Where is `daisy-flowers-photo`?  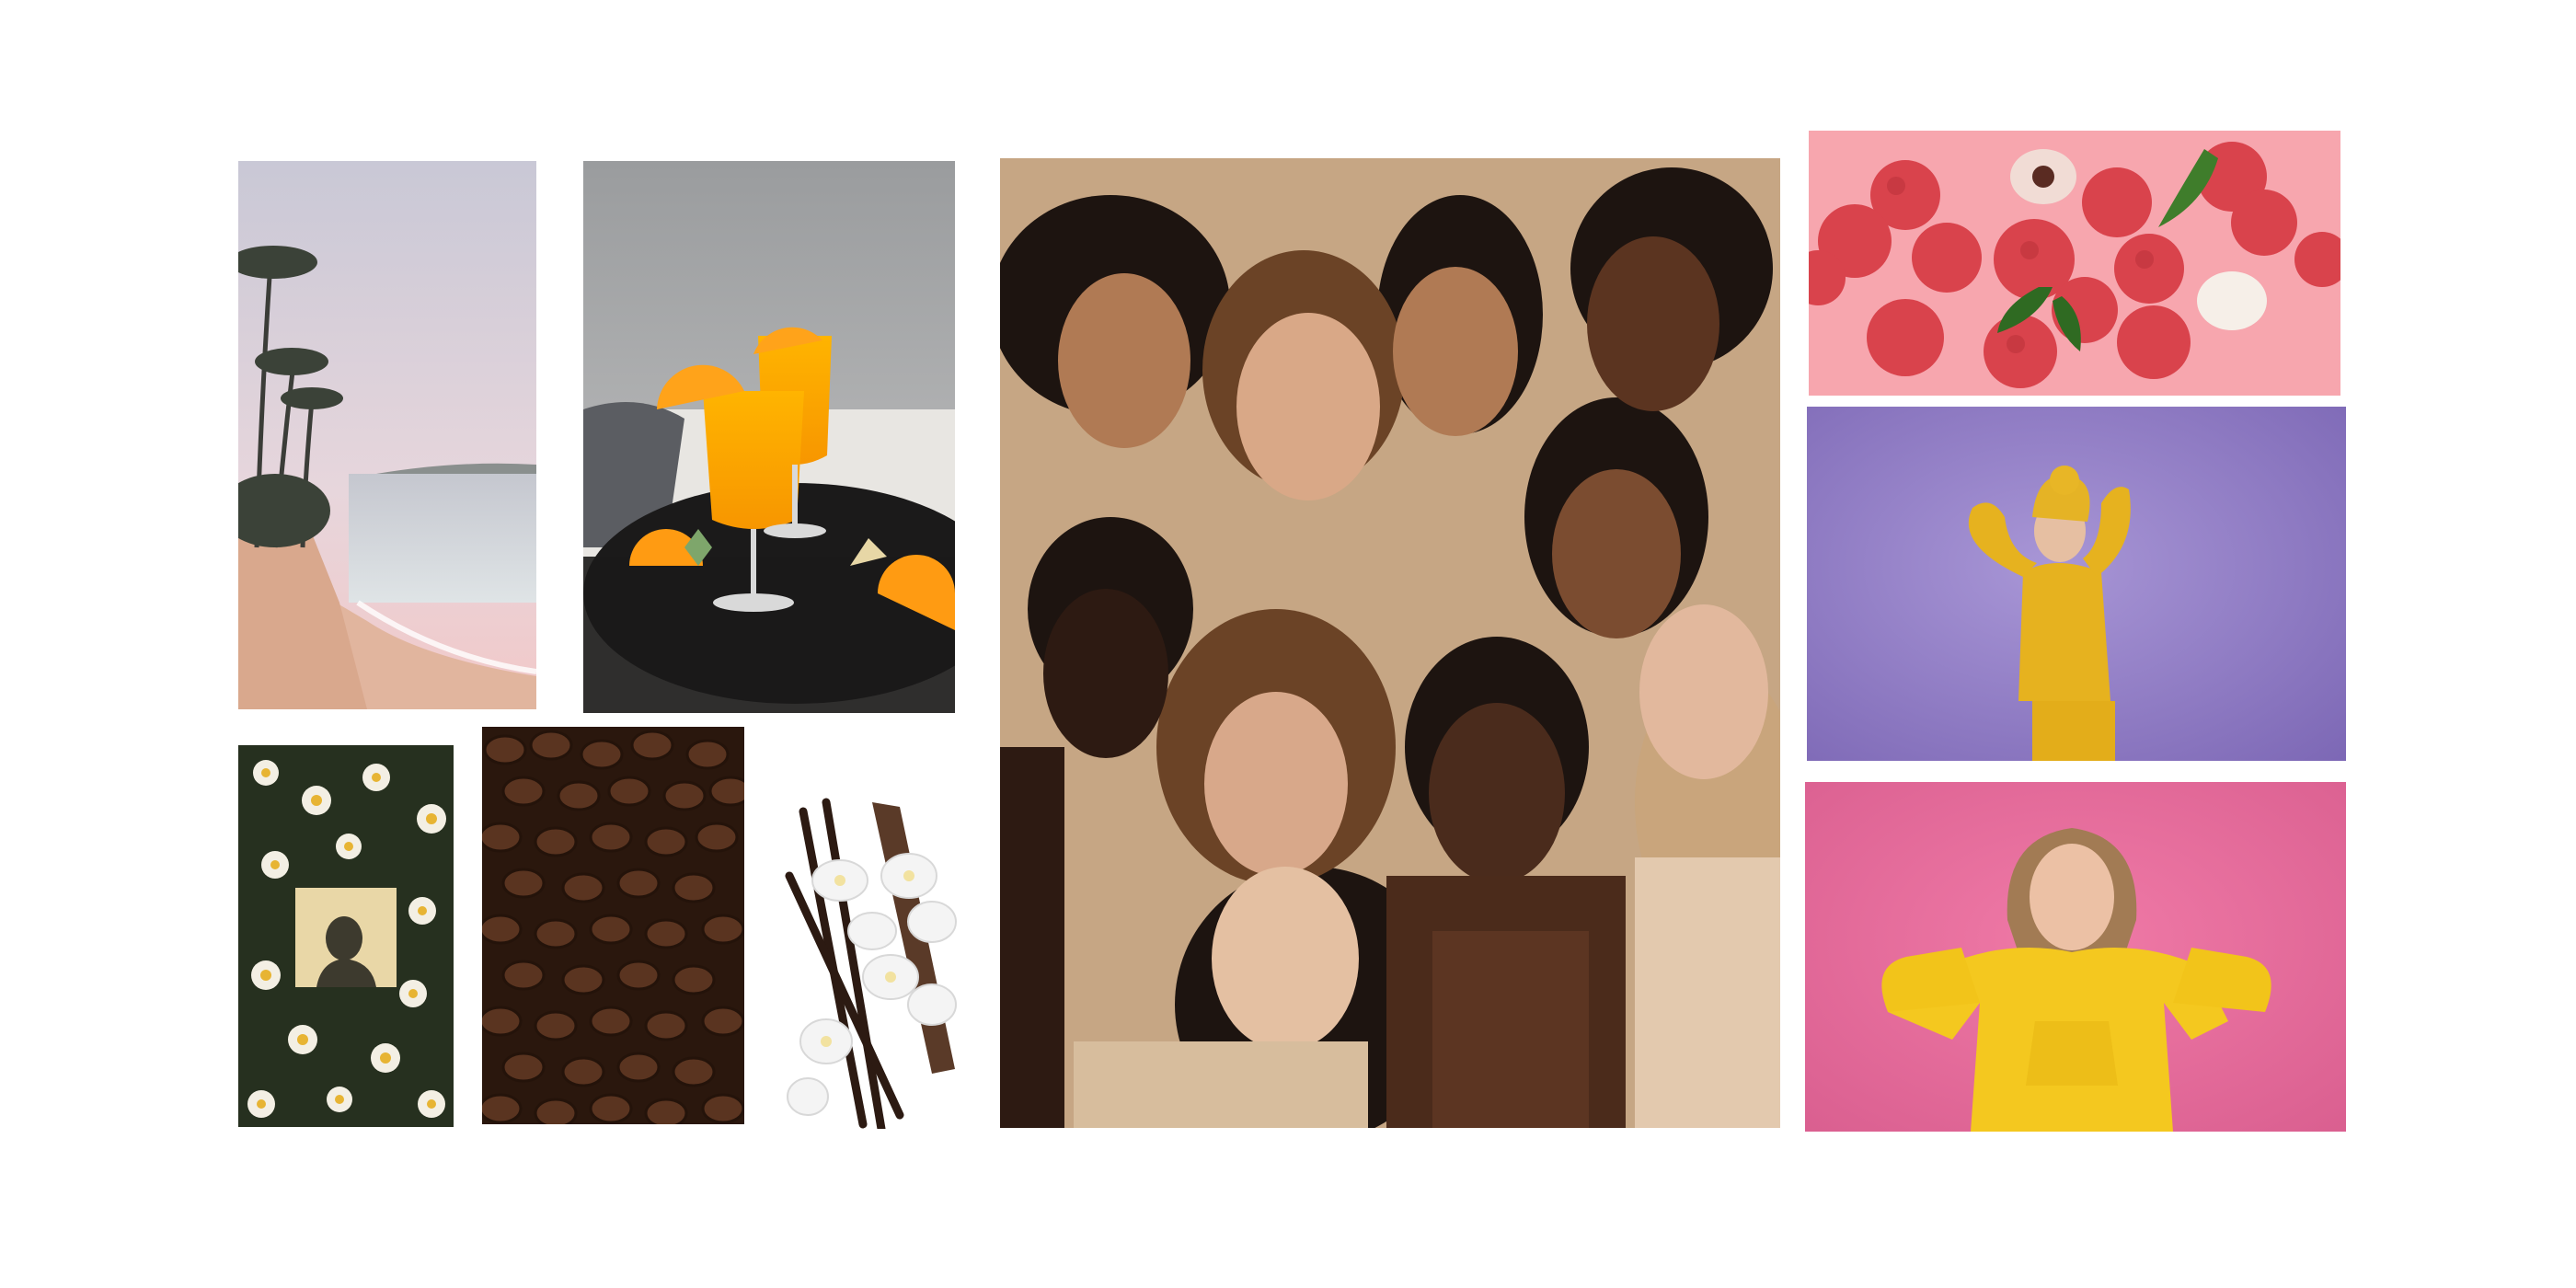 daisy-flowers-photo is located at coordinates (346, 936).